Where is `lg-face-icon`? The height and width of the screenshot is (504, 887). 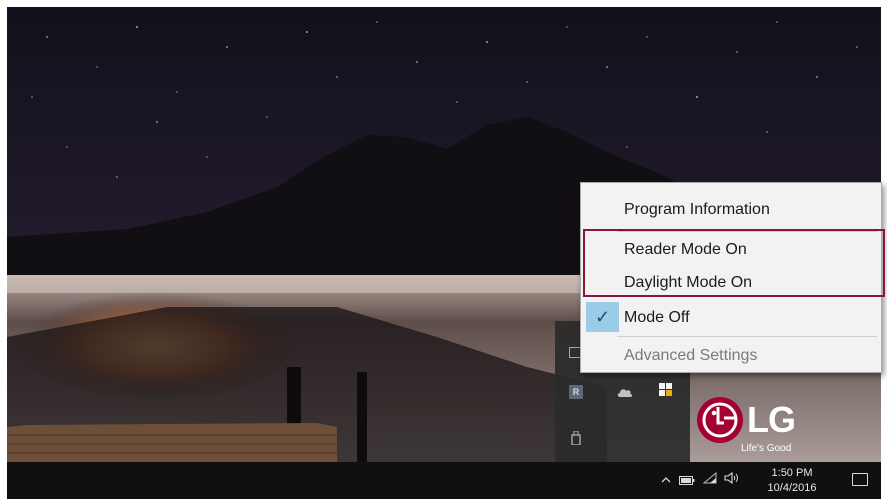
lg-face-icon is located at coordinates (720, 420).